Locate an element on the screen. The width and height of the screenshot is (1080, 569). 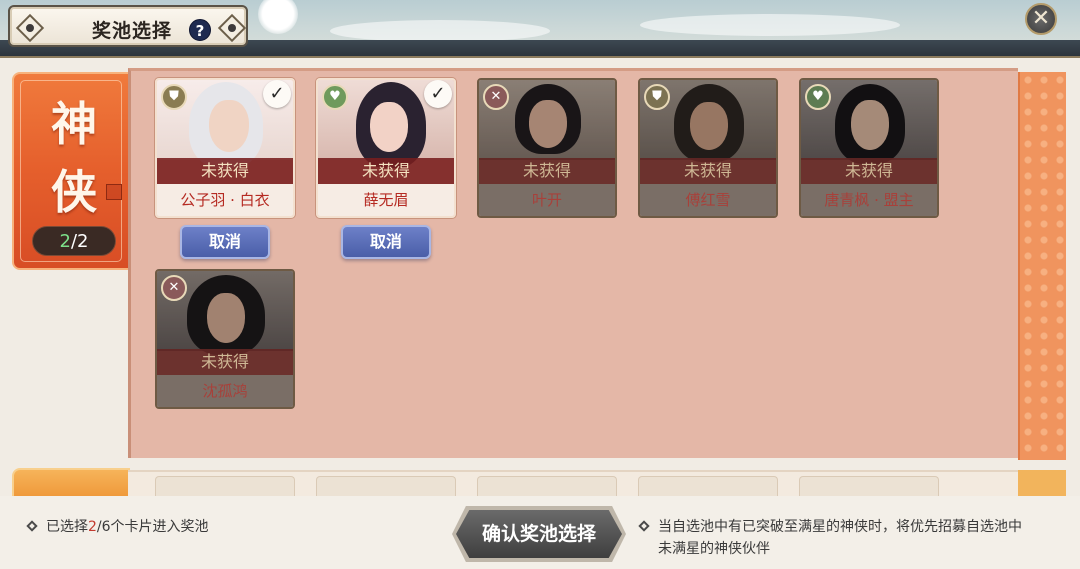
summary-prefix: 已选择 is located at coordinates (67, 527).